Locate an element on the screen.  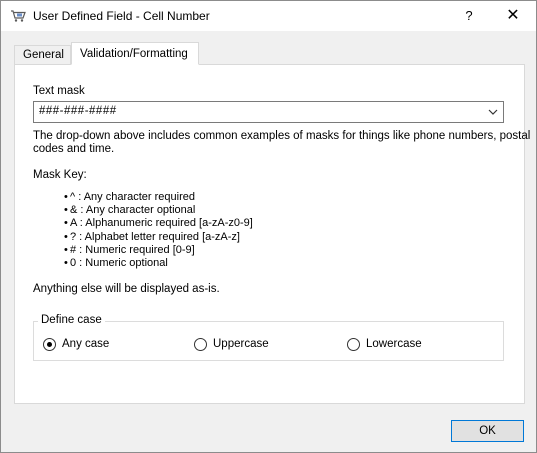
ok-button-label: OK is located at coordinates (487, 431).